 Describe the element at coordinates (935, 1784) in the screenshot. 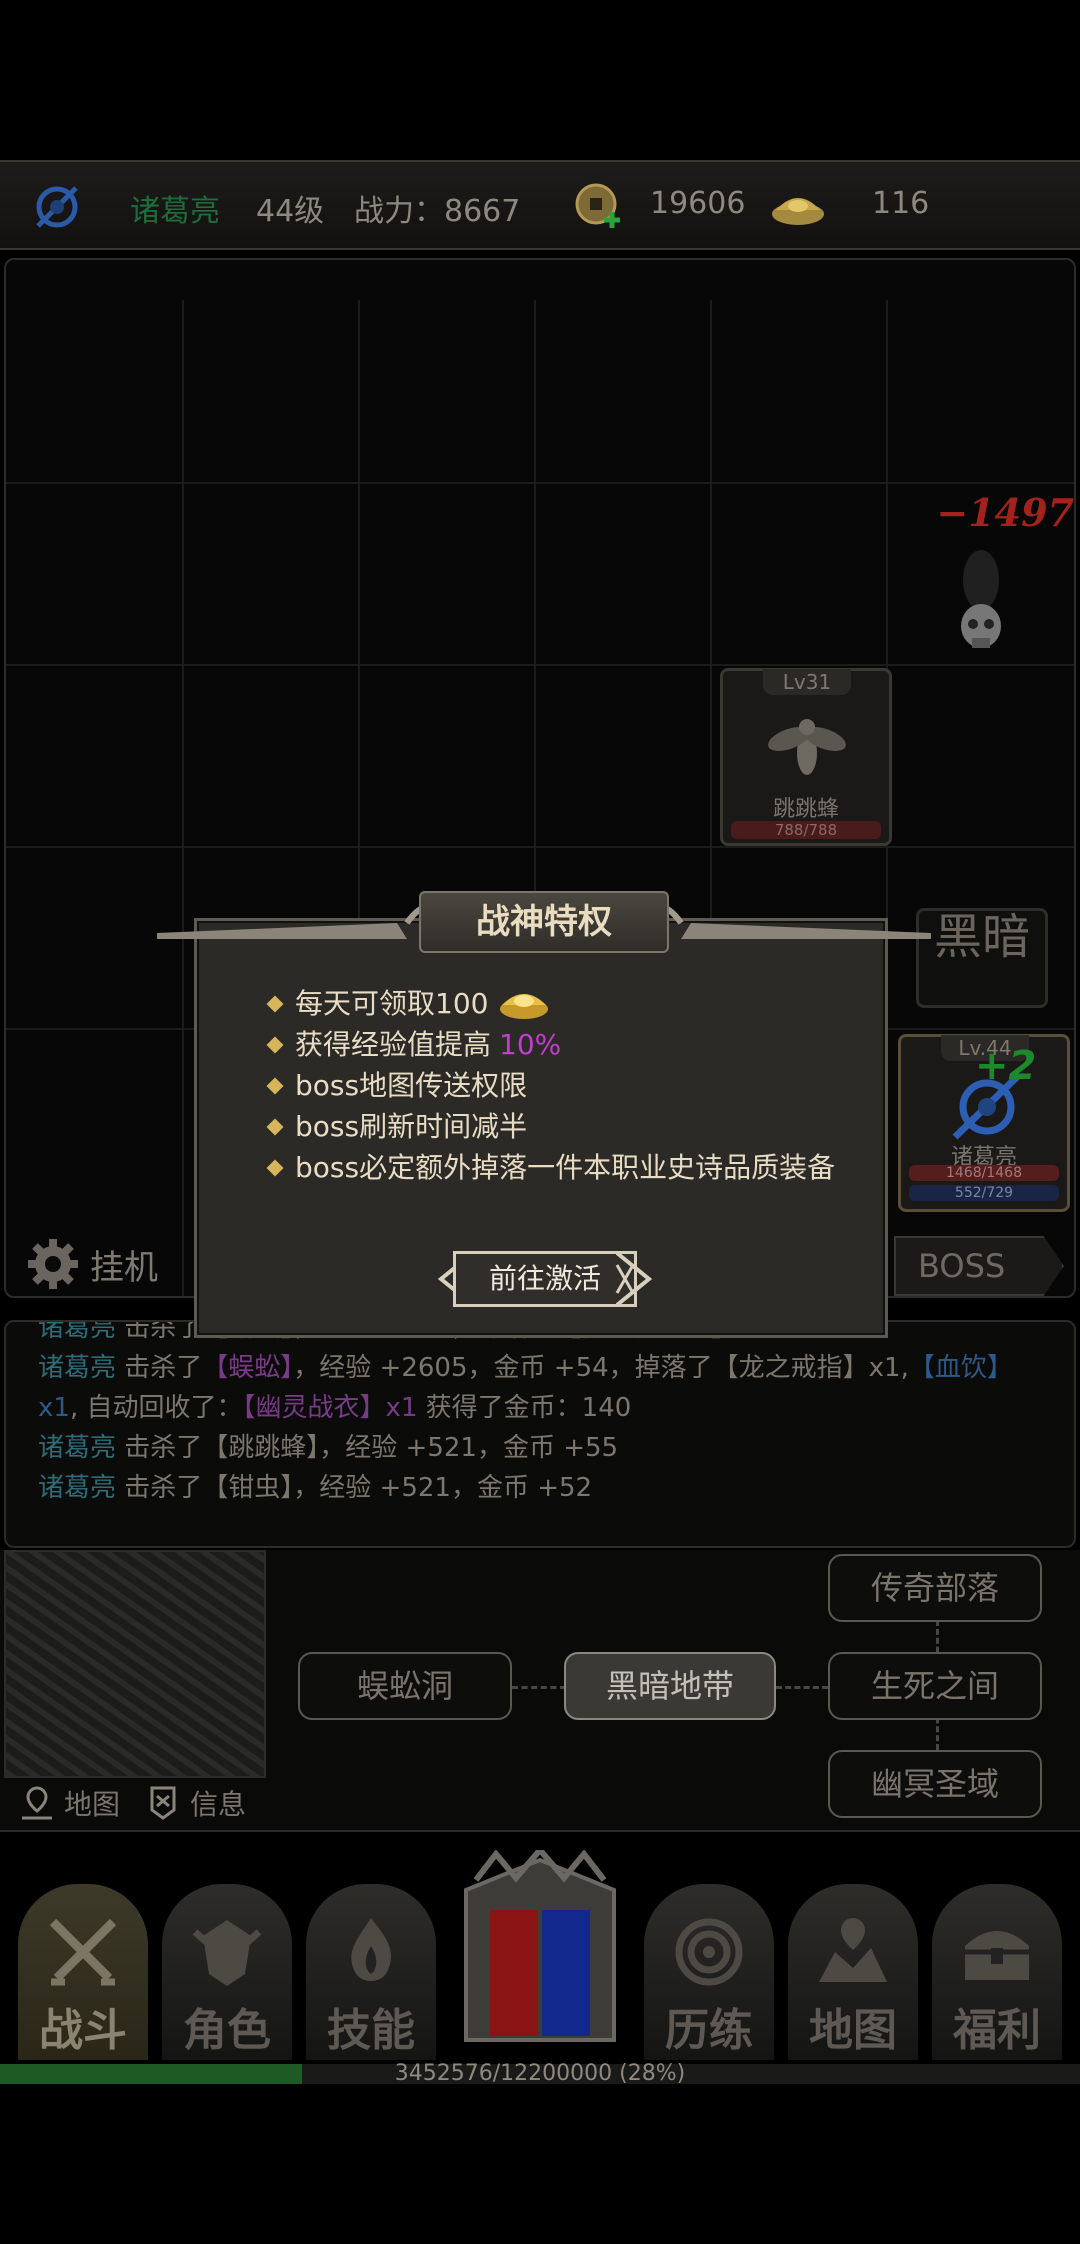

I see `map-node-nether: 幽冥圣域` at that location.